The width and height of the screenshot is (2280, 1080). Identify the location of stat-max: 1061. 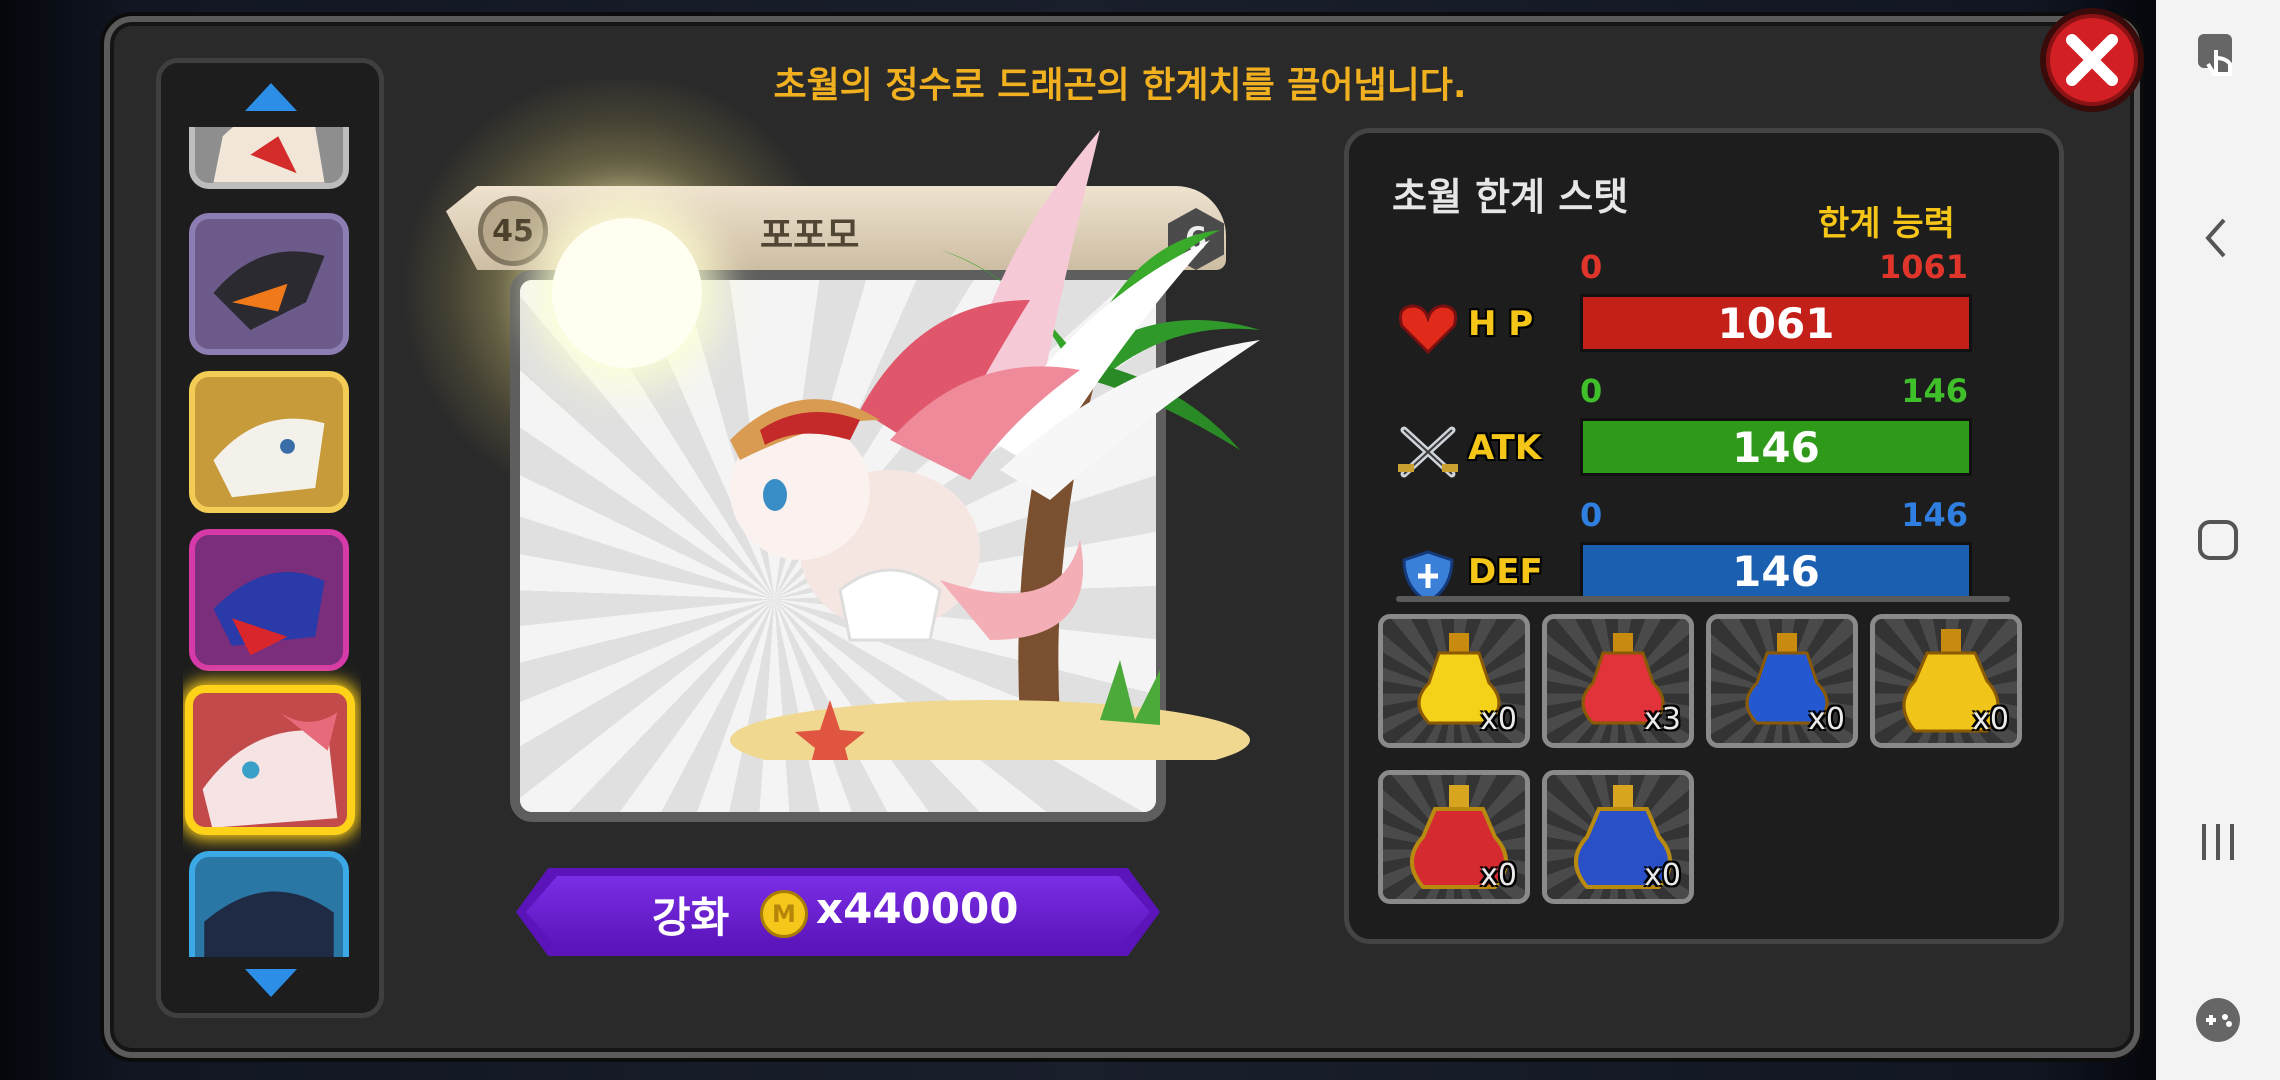
(1923, 267).